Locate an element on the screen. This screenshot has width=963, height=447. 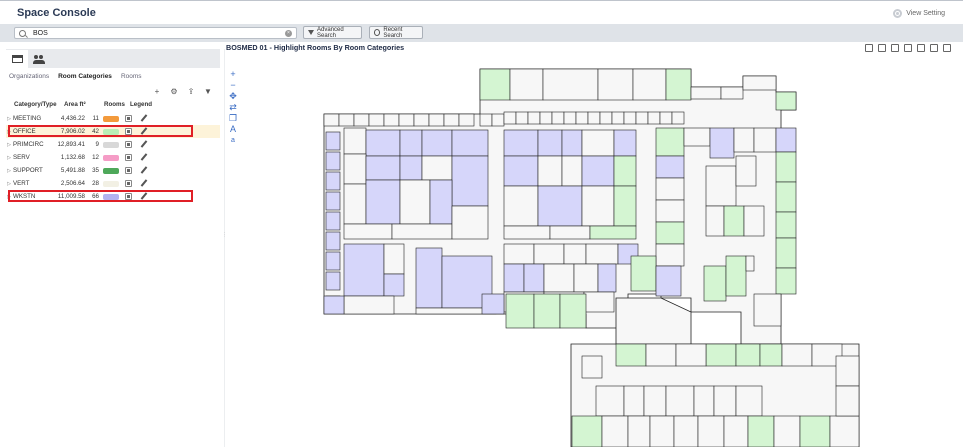
recent-search-button: Recent Search is located at coordinates (396, 32).